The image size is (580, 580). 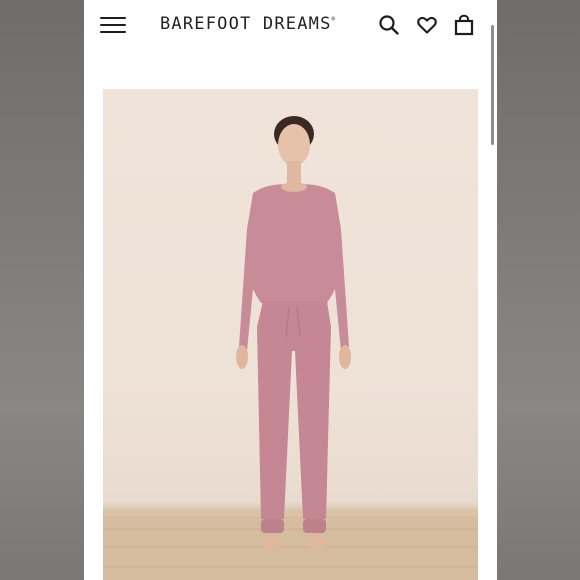 I want to click on site-header: BAREFOOT DREAMS®, so click(x=290, y=26).